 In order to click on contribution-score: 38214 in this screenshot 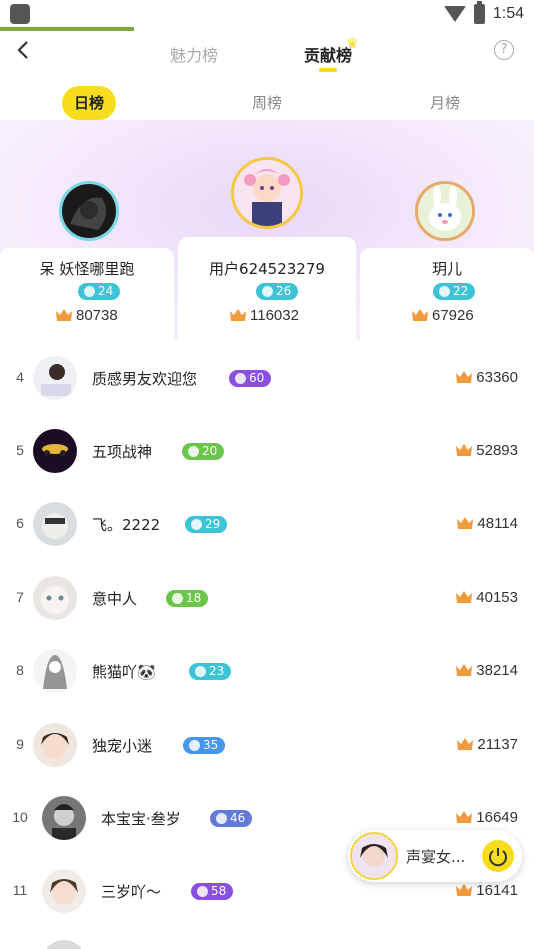, I will do `click(487, 670)`.